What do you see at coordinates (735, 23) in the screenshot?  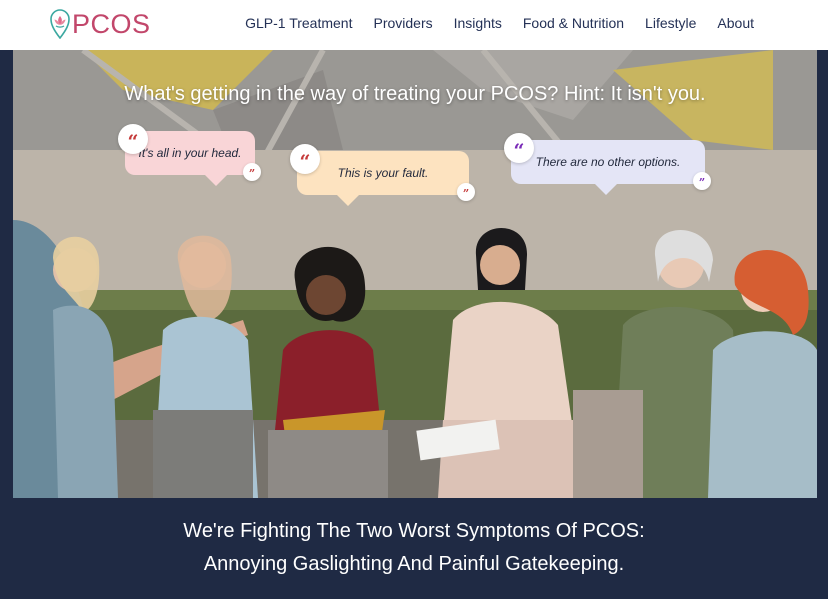 I see `nav-about: About` at bounding box center [735, 23].